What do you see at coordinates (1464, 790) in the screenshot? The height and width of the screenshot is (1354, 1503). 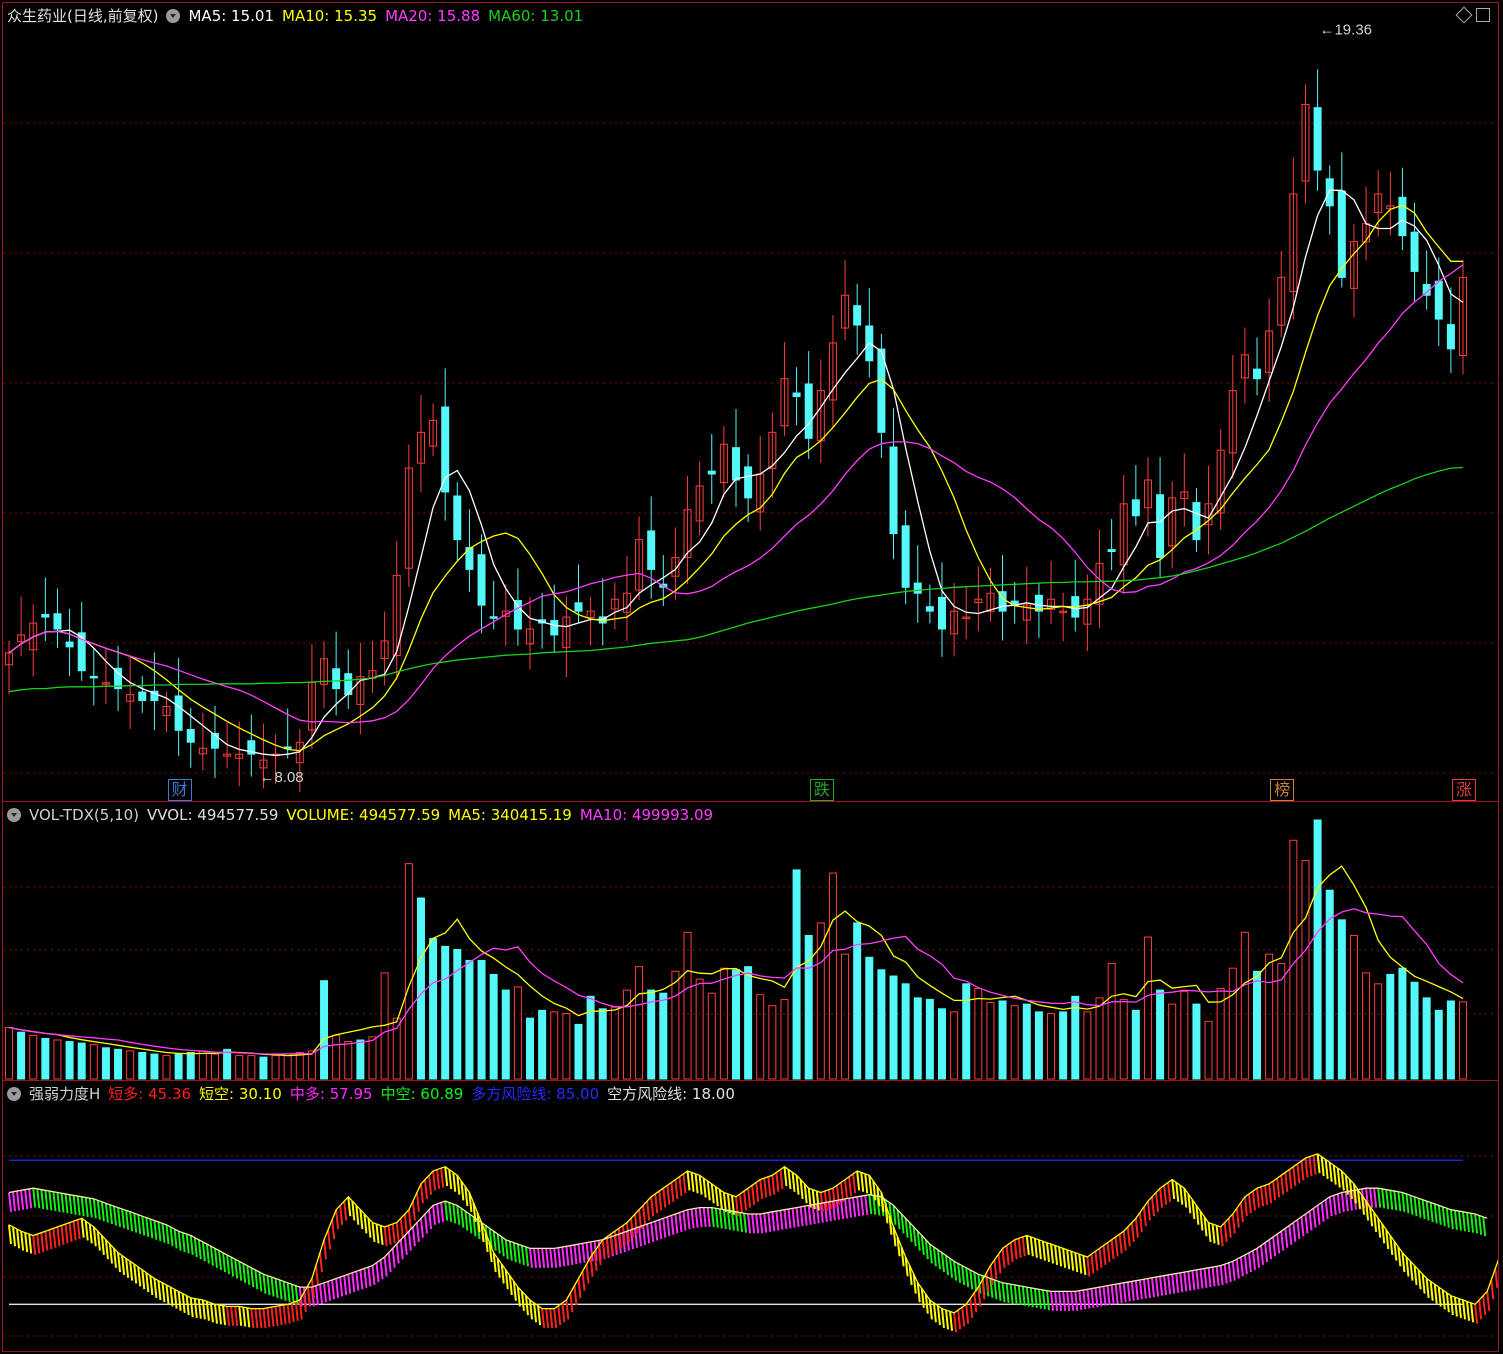 I see `event-marker-zhang: 涨` at bounding box center [1464, 790].